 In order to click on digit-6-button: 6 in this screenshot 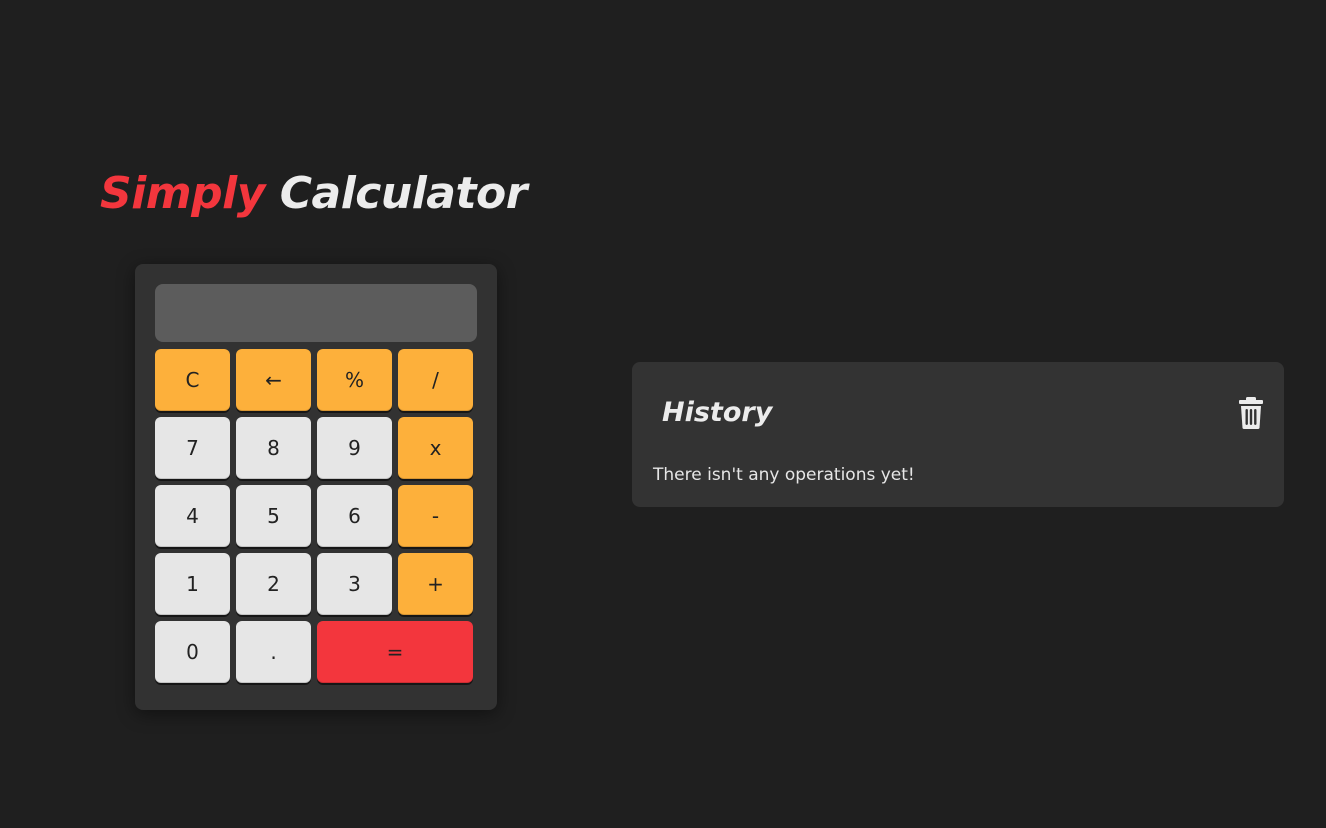, I will do `click(354, 516)`.